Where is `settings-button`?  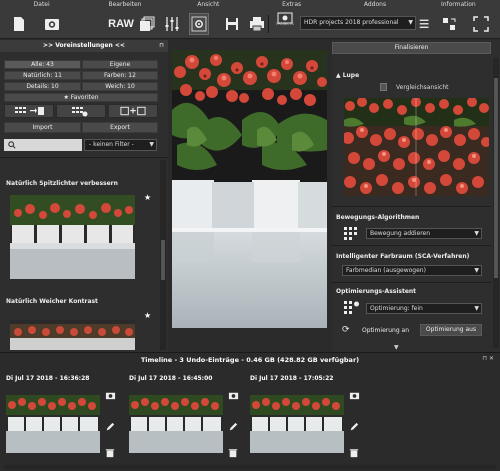
settings-button is located at coordinates (199, 24).